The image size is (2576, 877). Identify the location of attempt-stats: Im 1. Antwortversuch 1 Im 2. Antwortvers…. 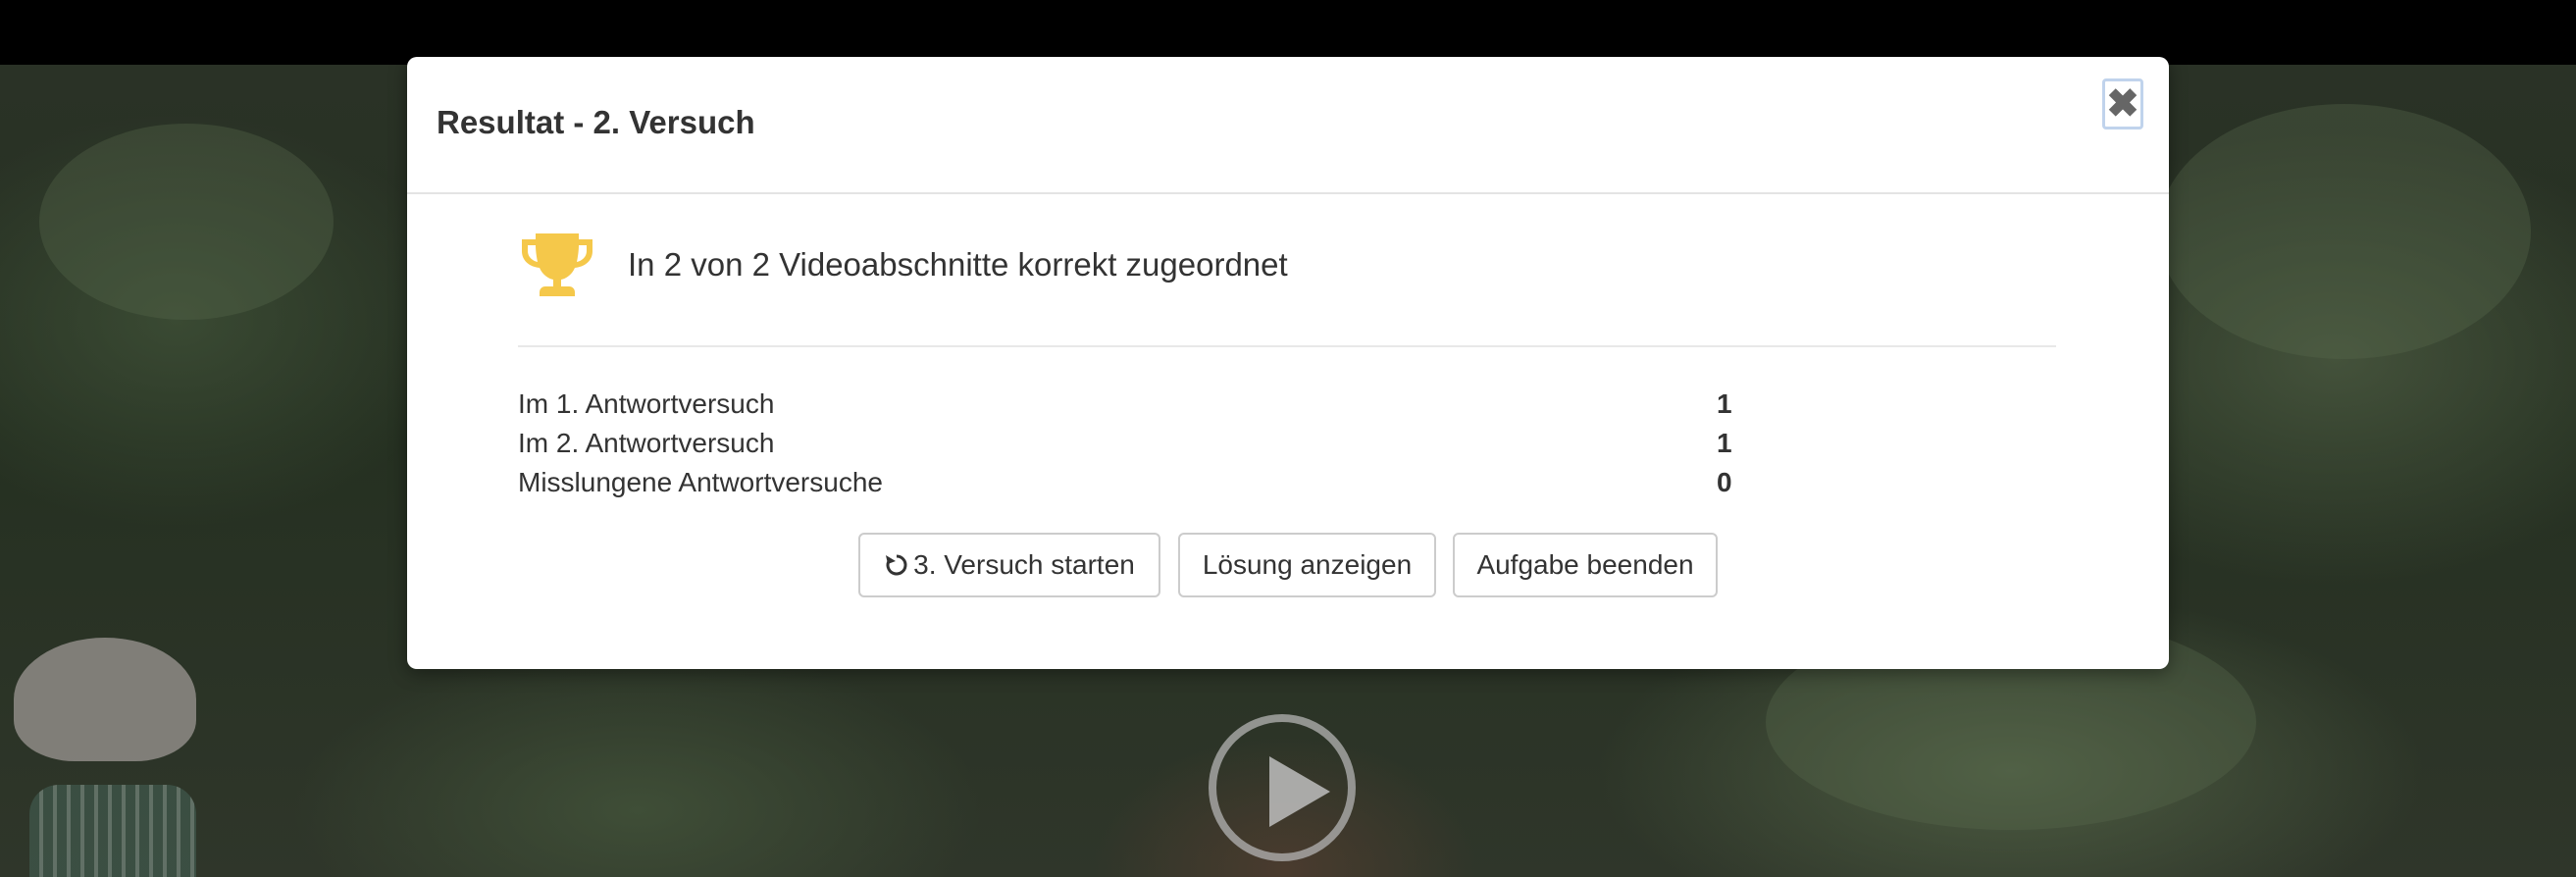
(1126, 447).